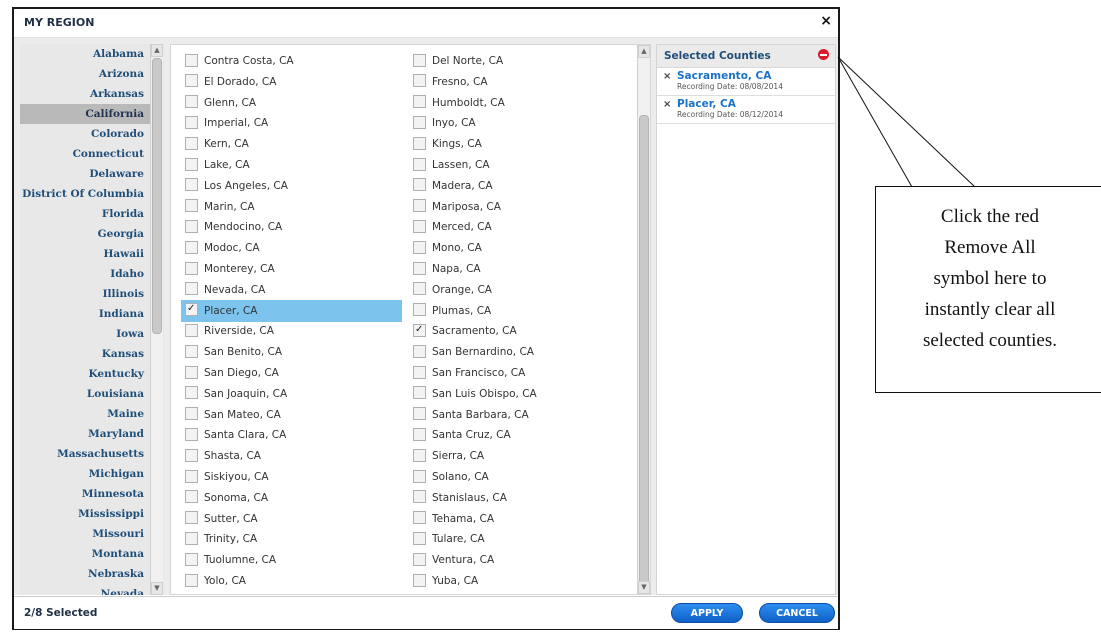 This screenshot has height=633, width=1101. Describe the element at coordinates (989, 340) in the screenshot. I see `callout-line: selected counties.` at that location.